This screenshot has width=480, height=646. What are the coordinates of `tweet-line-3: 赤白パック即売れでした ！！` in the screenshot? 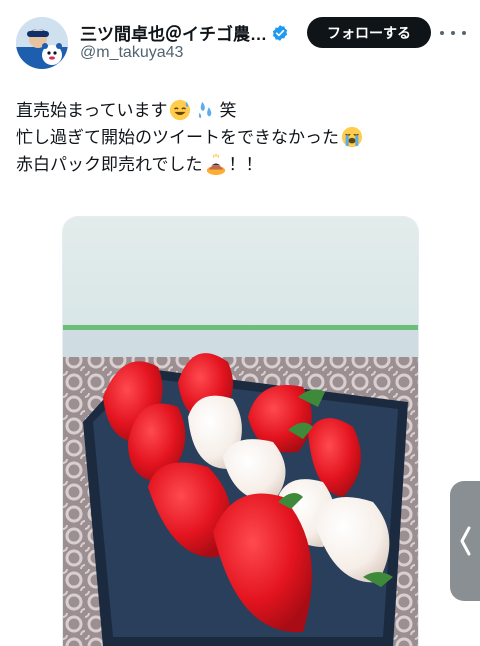 It's located at (241, 165).